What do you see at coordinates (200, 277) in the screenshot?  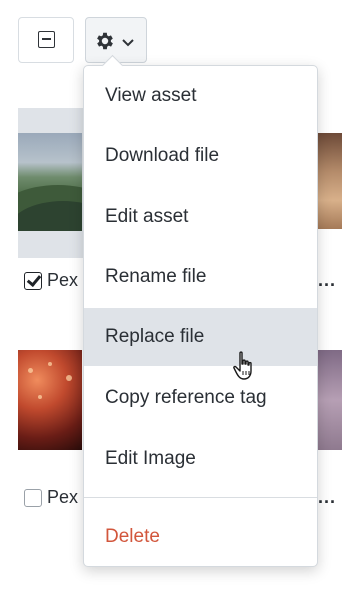 I see `menu-item-rename-file: Rename file` at bounding box center [200, 277].